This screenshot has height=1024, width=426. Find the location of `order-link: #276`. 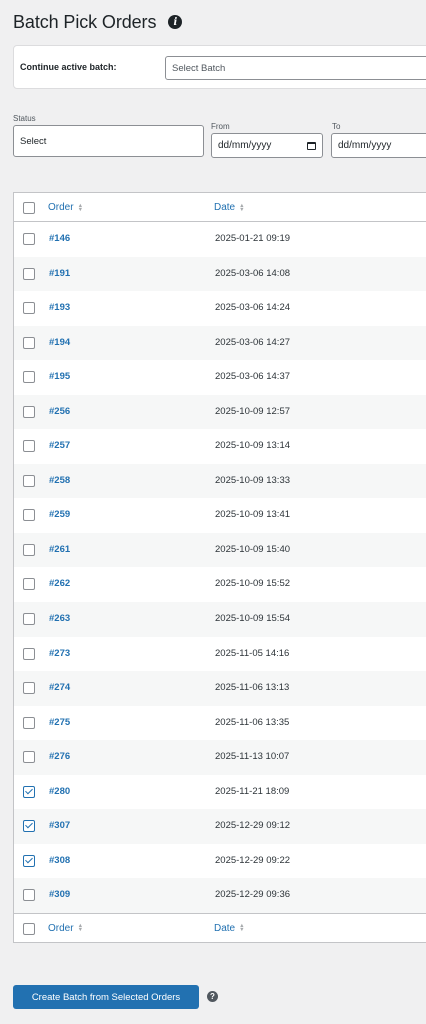

order-link: #276 is located at coordinates (59, 756).